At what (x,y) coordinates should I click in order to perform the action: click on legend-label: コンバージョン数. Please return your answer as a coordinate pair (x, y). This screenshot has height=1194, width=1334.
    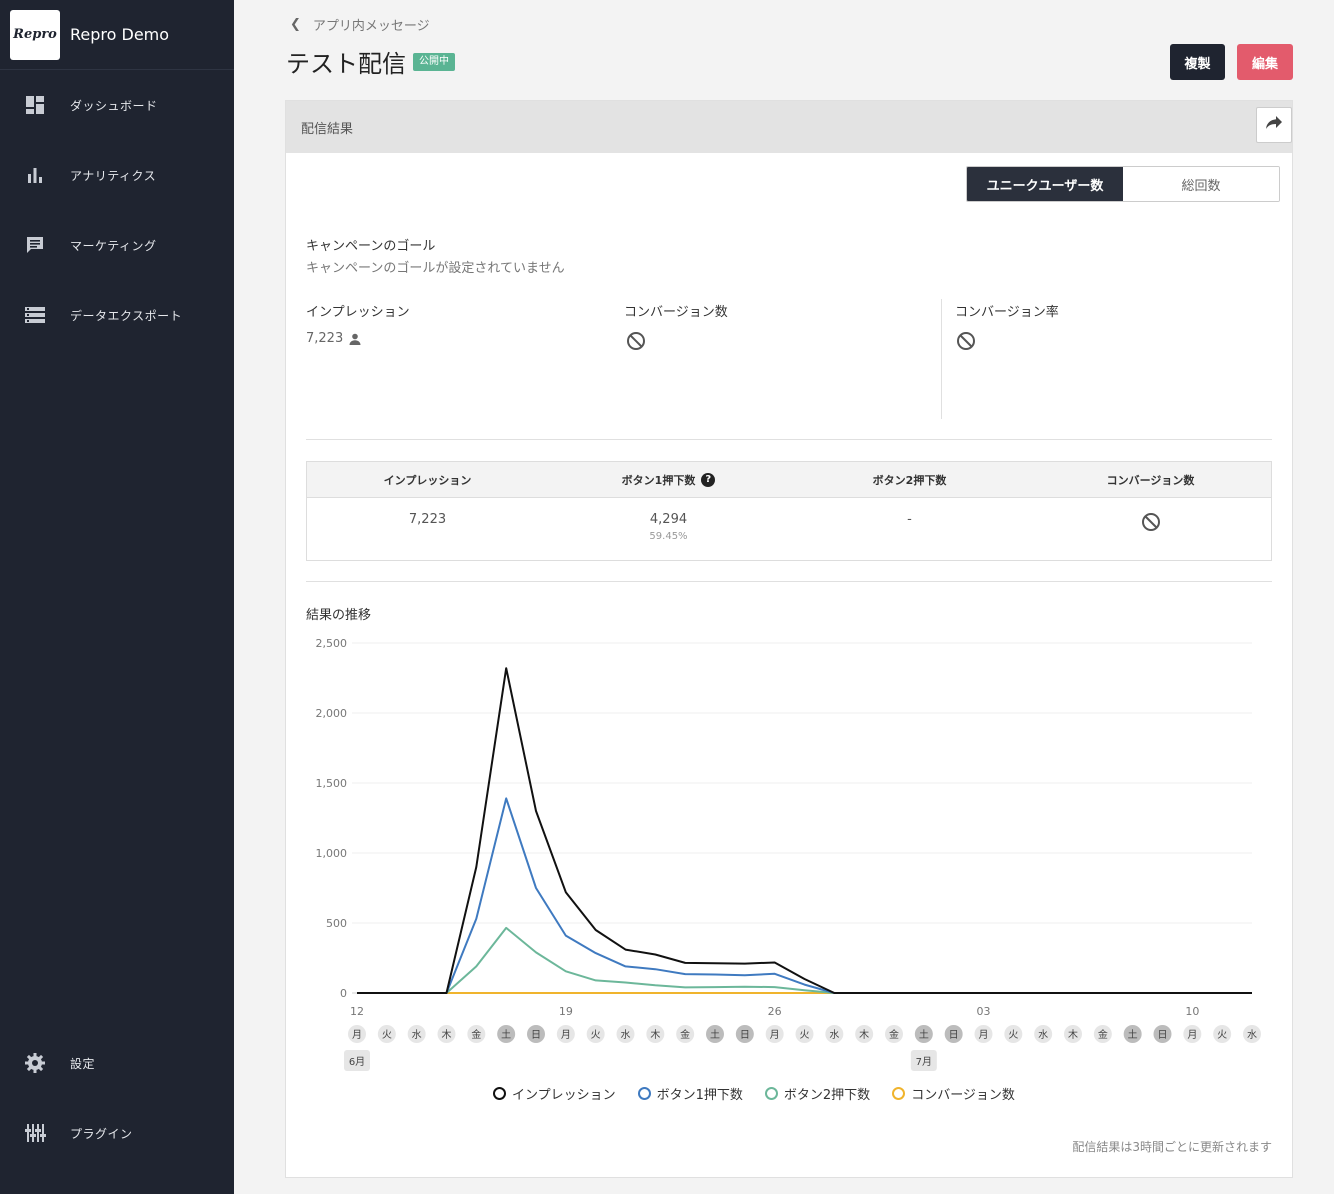
    Looking at the image, I should click on (963, 1095).